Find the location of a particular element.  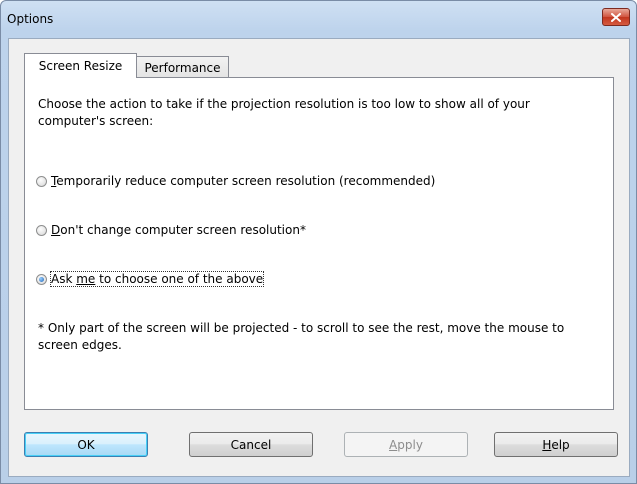

close-icon is located at coordinates (616, 17).